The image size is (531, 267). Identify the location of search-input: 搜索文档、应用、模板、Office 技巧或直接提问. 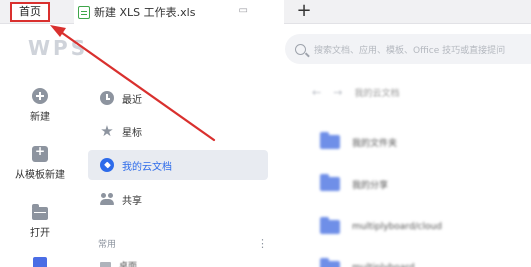
(408, 49).